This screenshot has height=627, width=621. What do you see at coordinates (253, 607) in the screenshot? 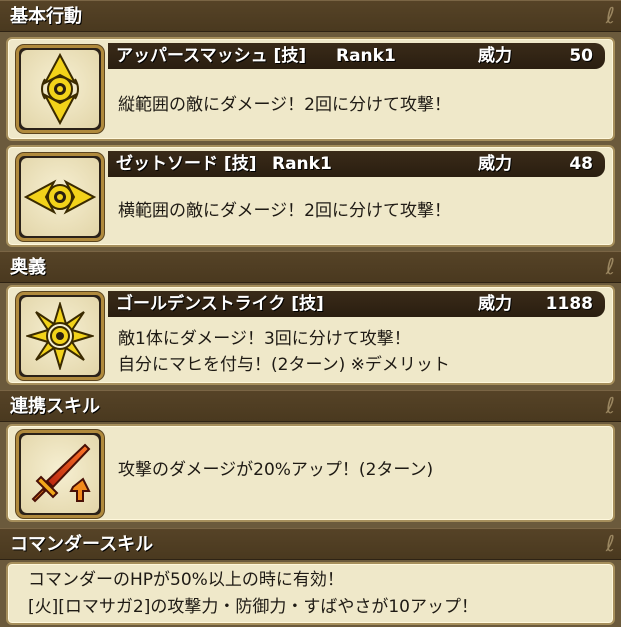
I see `commander-skill-line-2: [火][ロマサガ2]の攻撃力・防御力・すばやさが10アップ！` at bounding box center [253, 607].